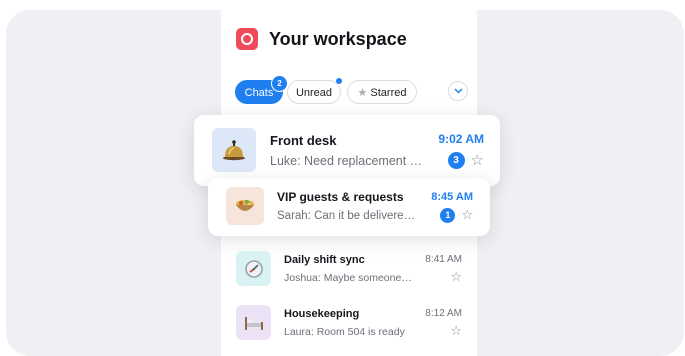  I want to click on conversation-name: Front desk, so click(303, 140).